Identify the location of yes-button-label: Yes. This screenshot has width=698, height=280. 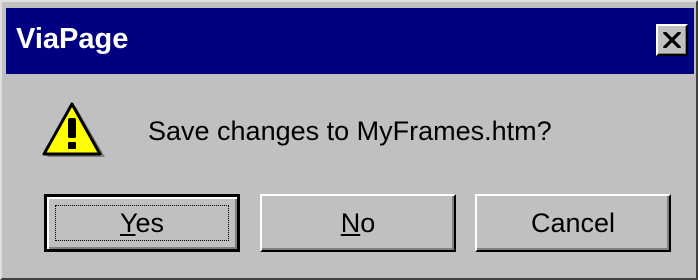
(142, 222).